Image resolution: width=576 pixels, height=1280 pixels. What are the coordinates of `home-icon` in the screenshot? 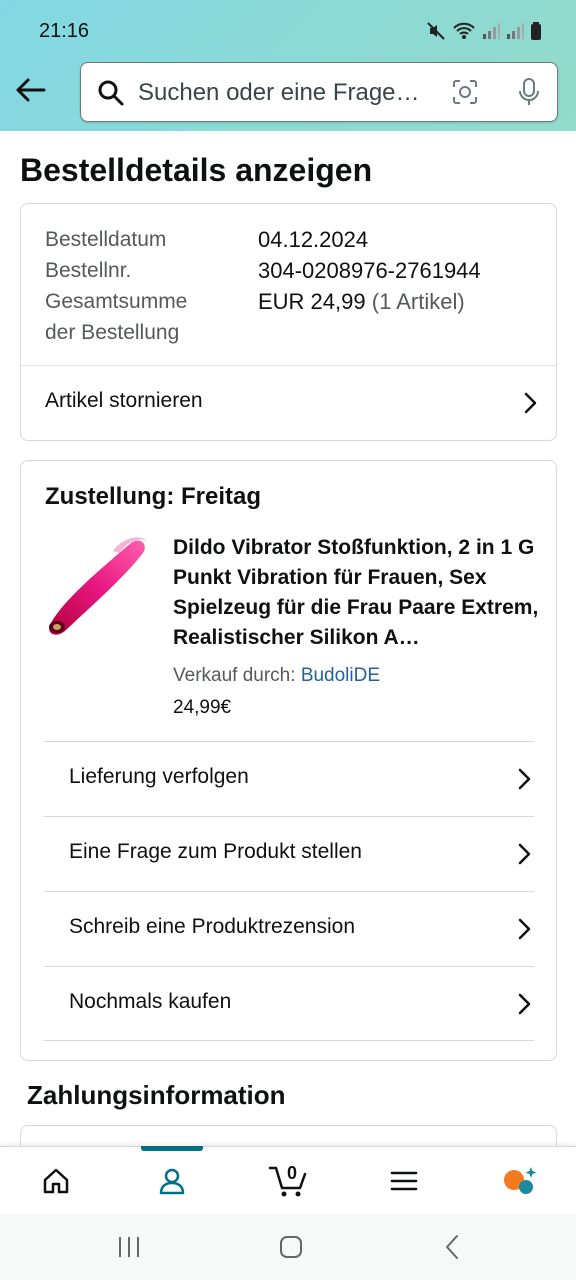 It's located at (56, 1181).